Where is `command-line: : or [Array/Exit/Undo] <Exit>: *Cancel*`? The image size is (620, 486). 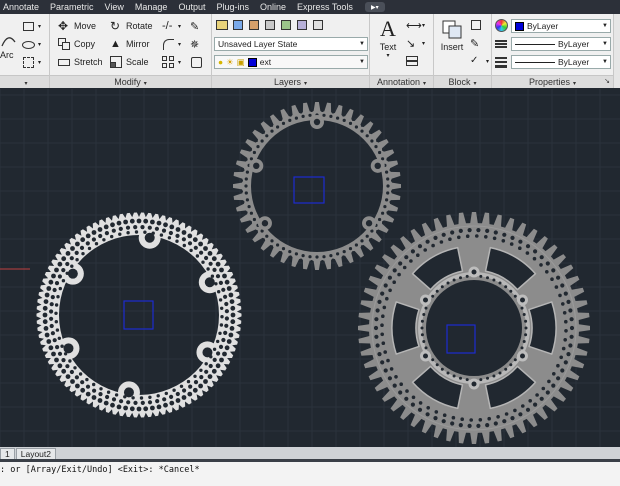
command-line: : or [Array/Exit/Undo] <Exit>: *Cancel* is located at coordinates (310, 474).